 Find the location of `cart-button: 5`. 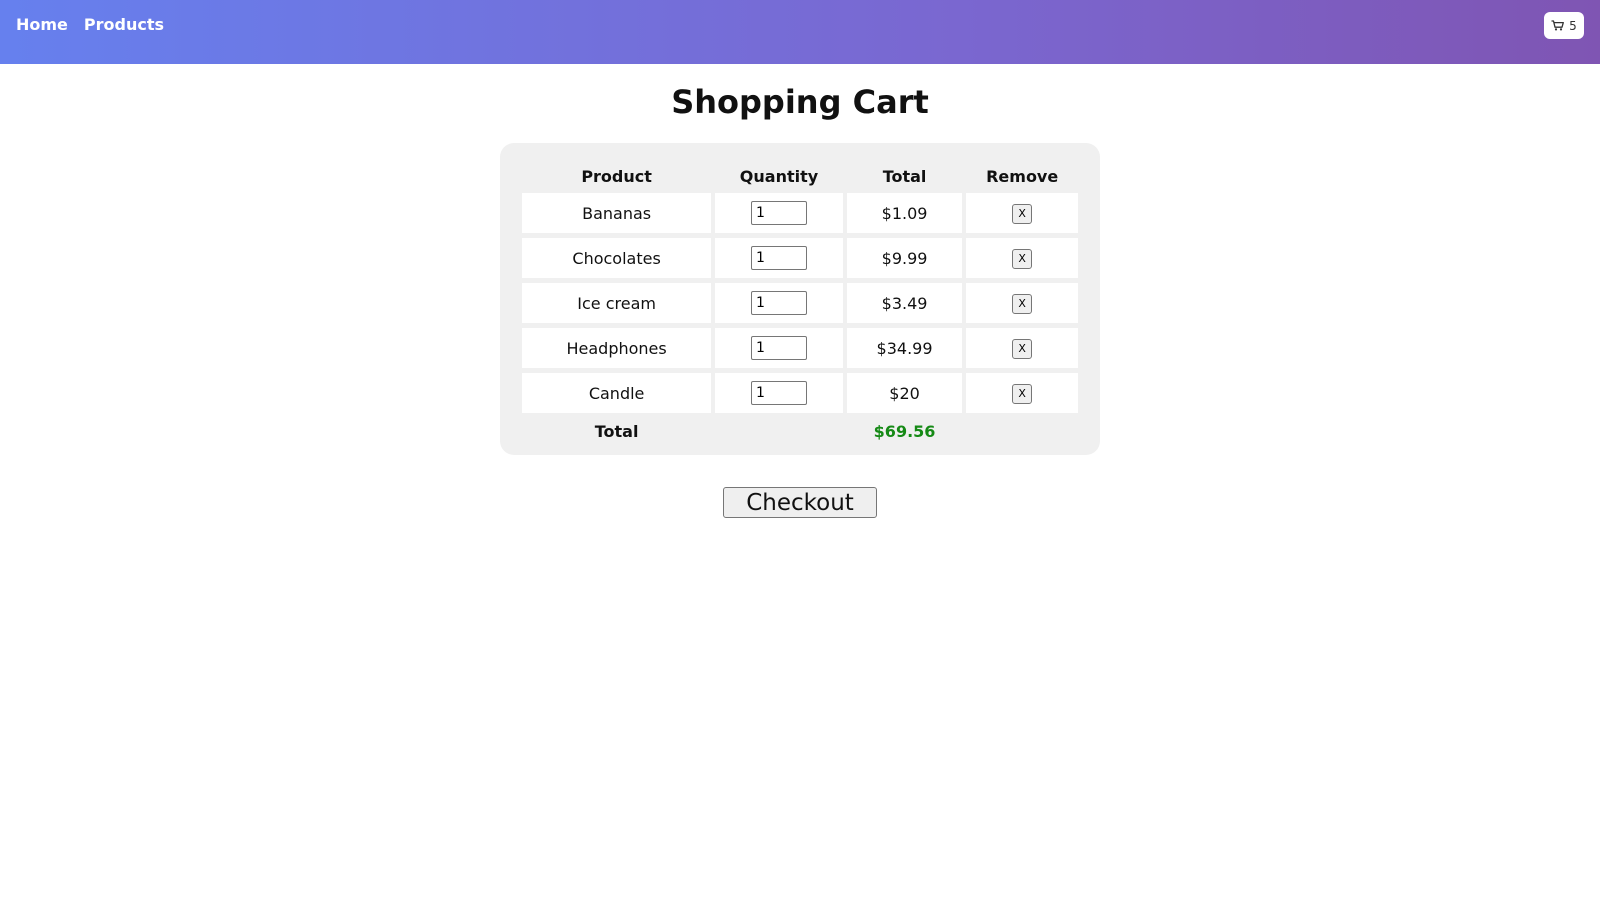

cart-button: 5 is located at coordinates (1564, 25).